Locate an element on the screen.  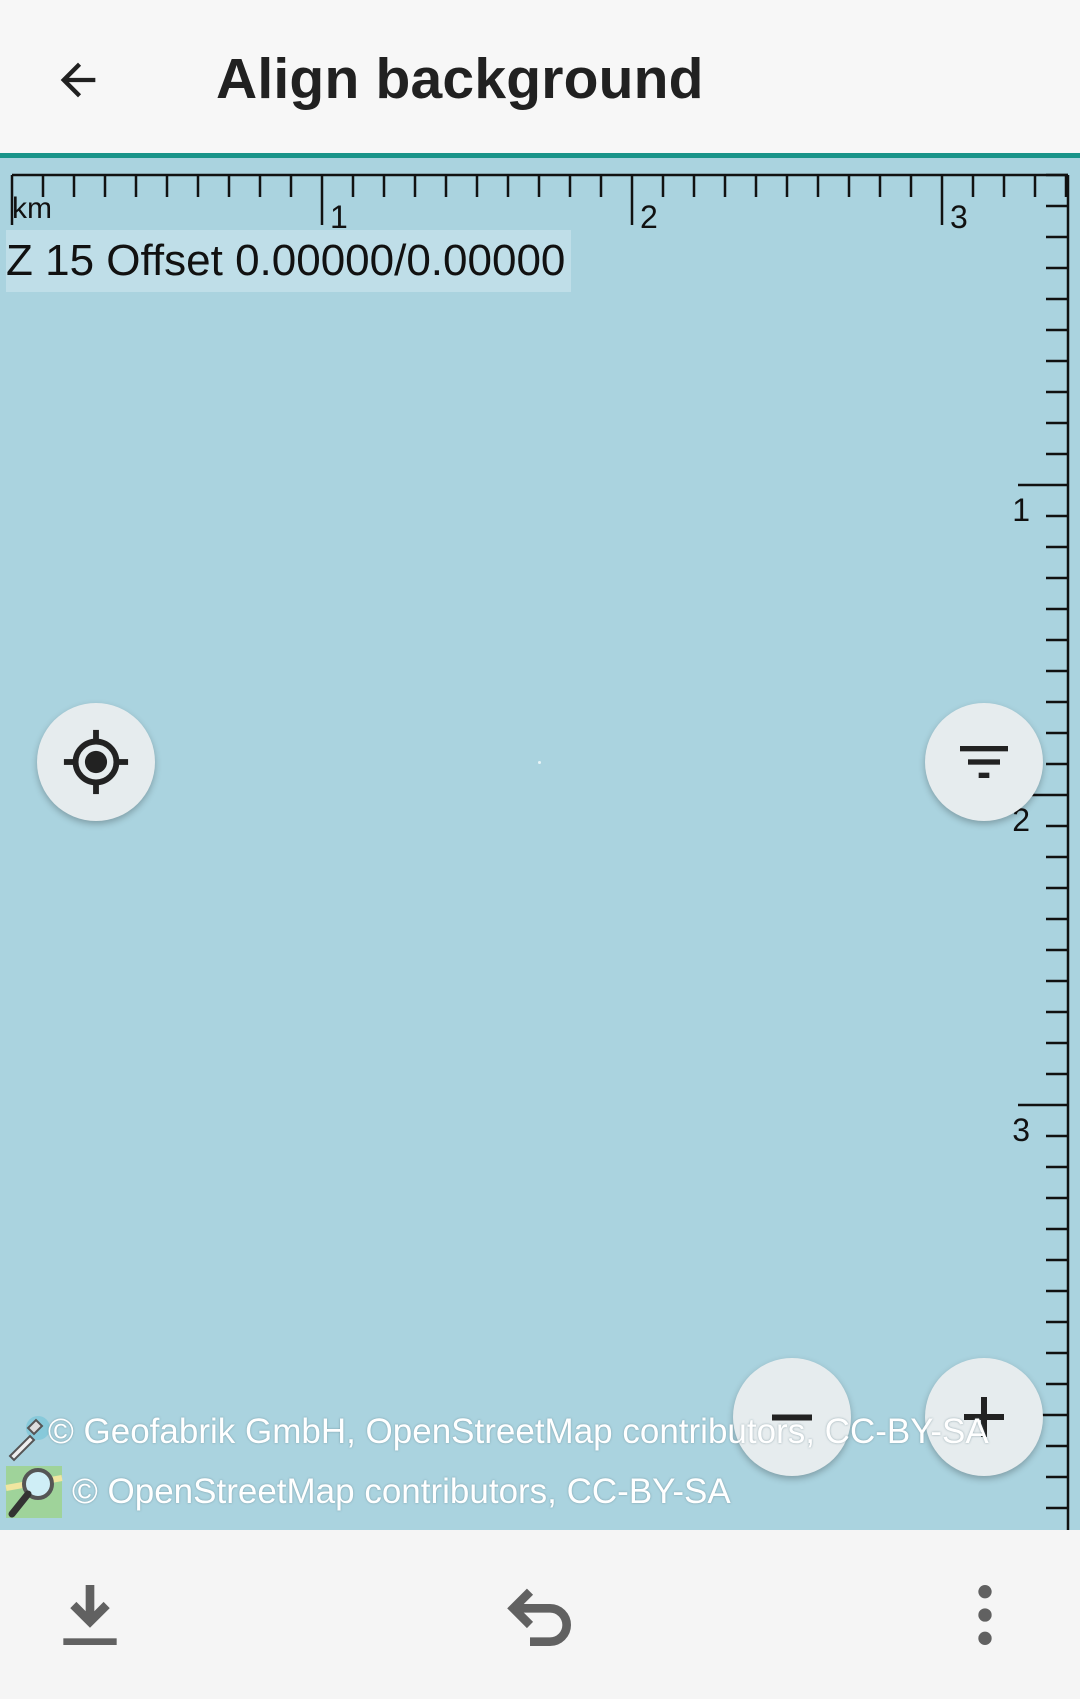
ruler-side-label: 1 is located at coordinates (1021, 510).